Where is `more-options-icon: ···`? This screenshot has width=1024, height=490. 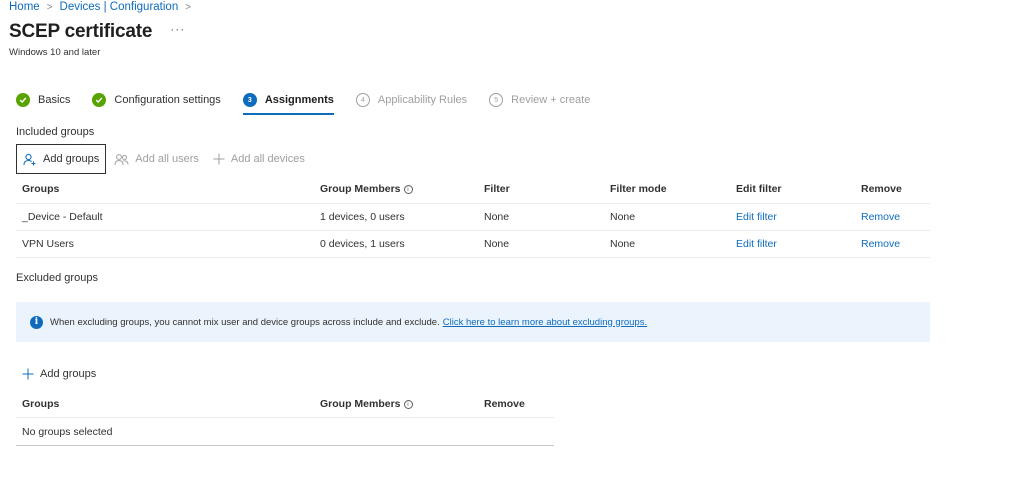
more-options-icon: ··· is located at coordinates (177, 29).